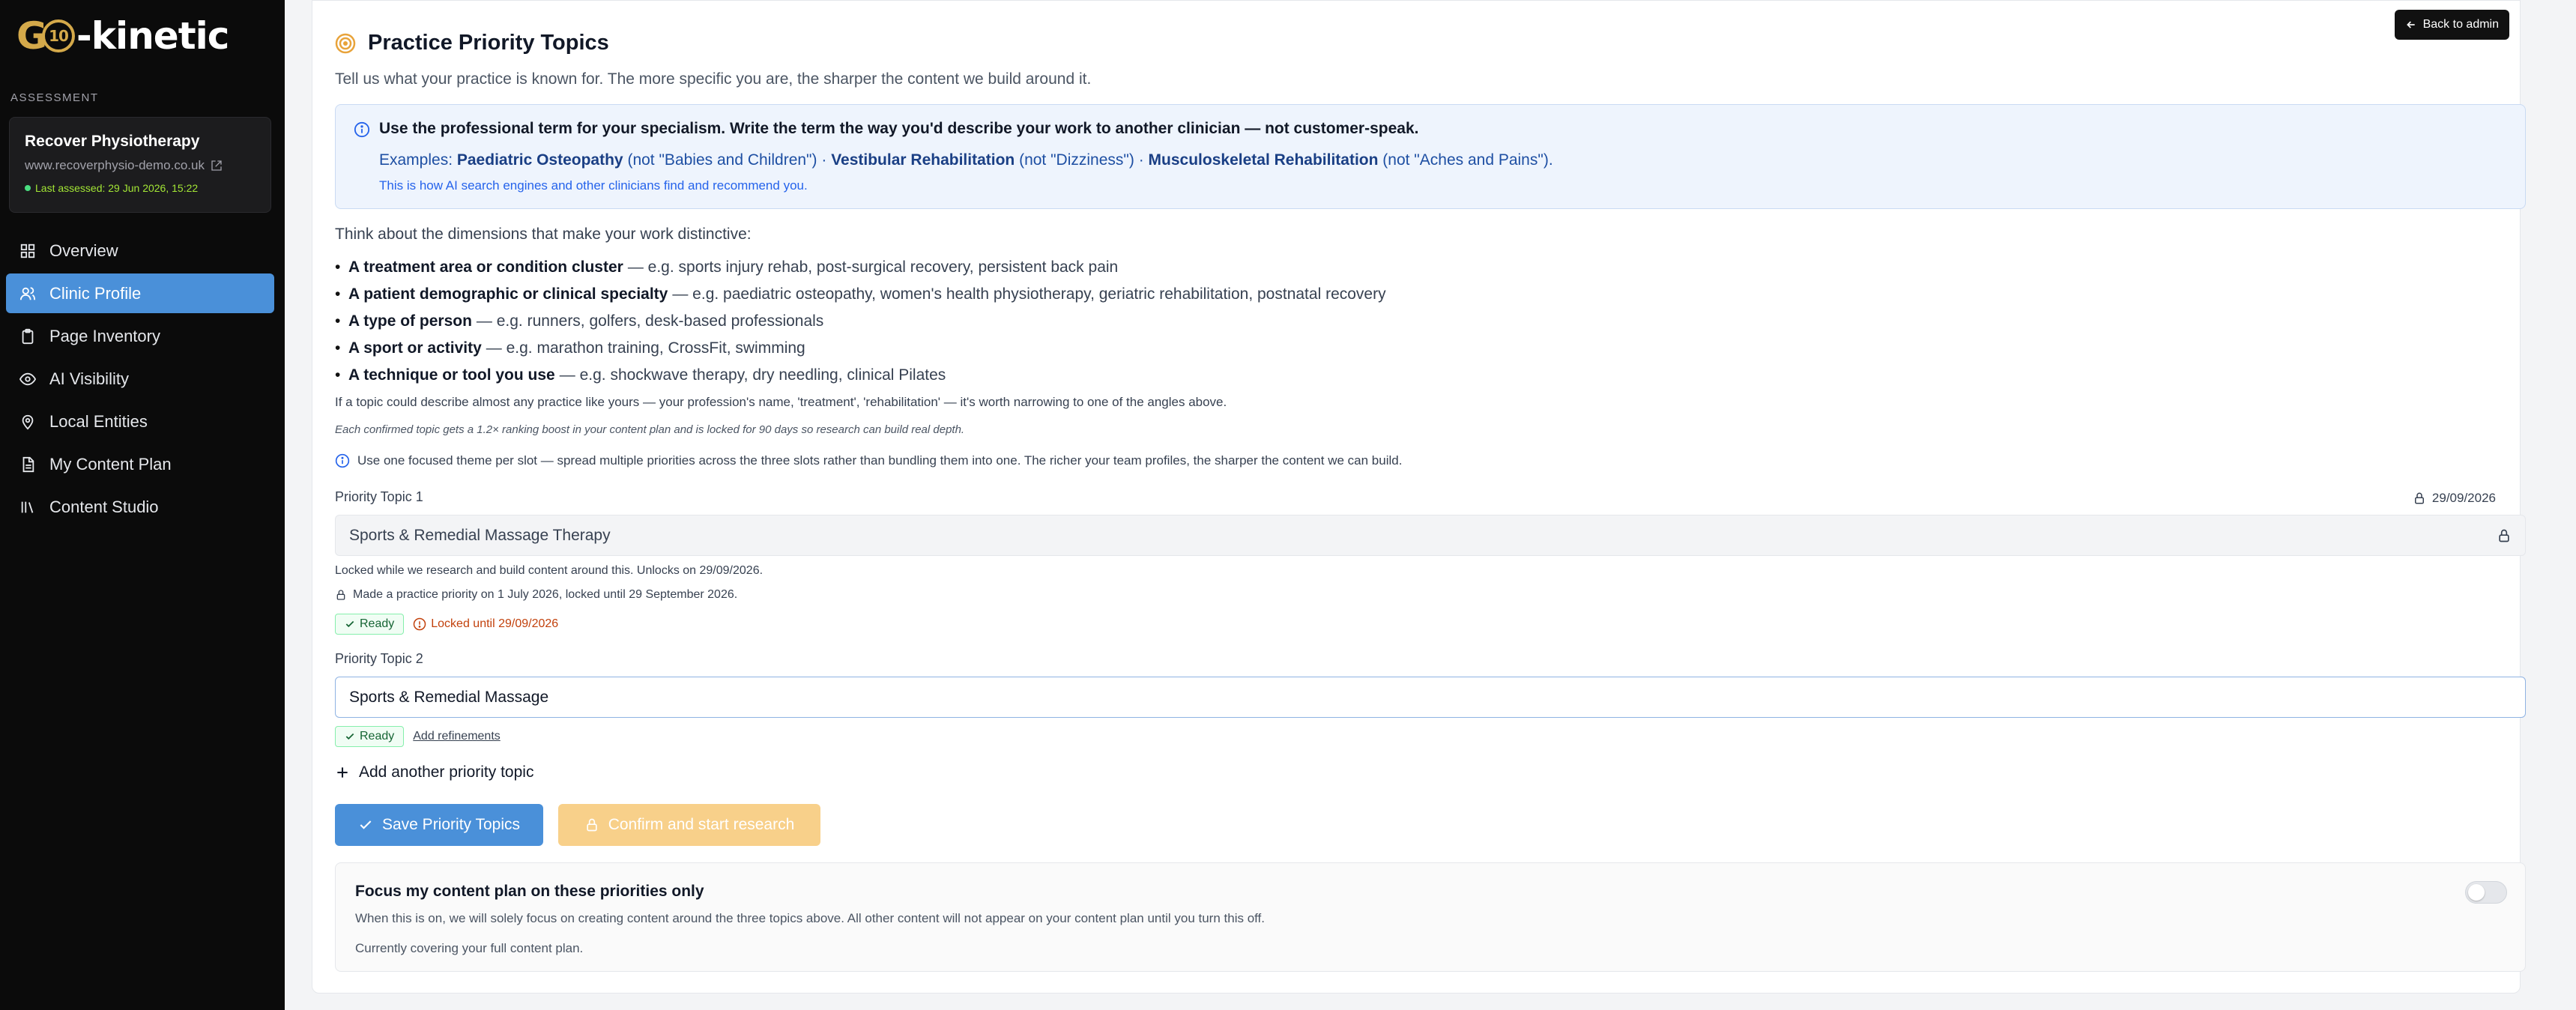 Image resolution: width=2576 pixels, height=1010 pixels. I want to click on confirm-label: Confirm and start research, so click(701, 824).